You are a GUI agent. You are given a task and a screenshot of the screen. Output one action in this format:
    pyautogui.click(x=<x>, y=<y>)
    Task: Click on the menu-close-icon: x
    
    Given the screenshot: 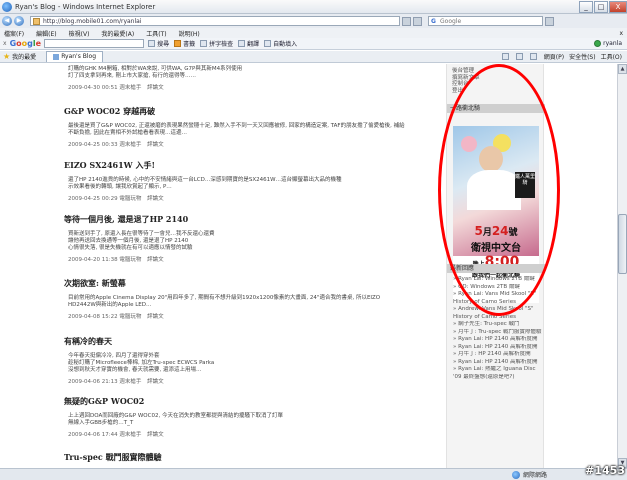 What is the action you would take?
    pyautogui.click(x=621, y=33)
    